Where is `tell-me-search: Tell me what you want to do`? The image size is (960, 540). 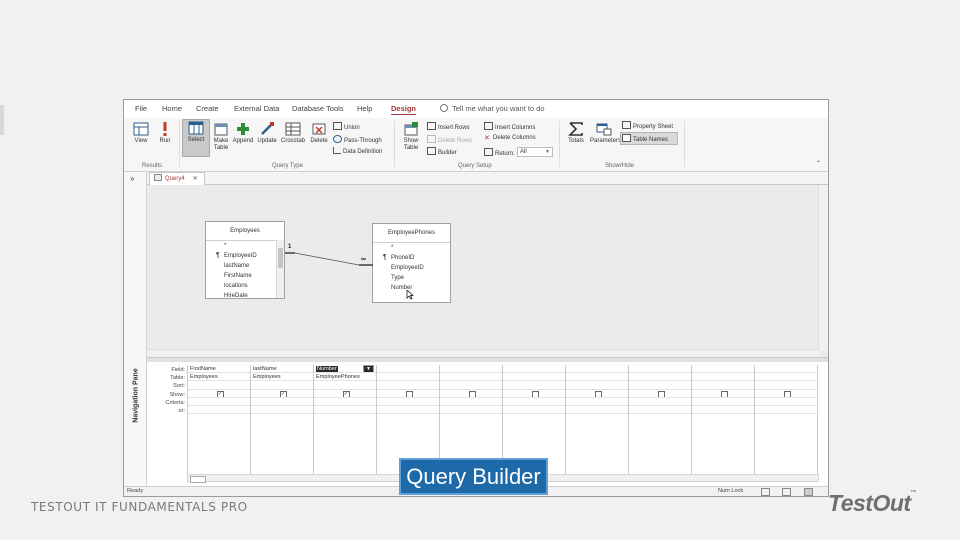
tell-me-search: Tell me what you want to do is located at coordinates (492, 108).